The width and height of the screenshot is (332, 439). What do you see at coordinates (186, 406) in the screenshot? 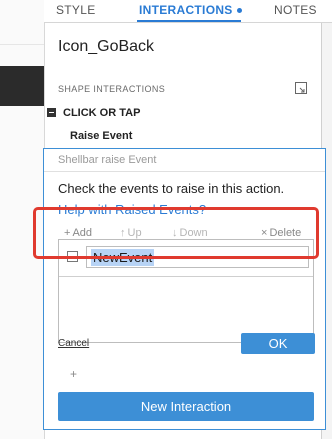
I see `new-interaction-button: New Interaction` at bounding box center [186, 406].